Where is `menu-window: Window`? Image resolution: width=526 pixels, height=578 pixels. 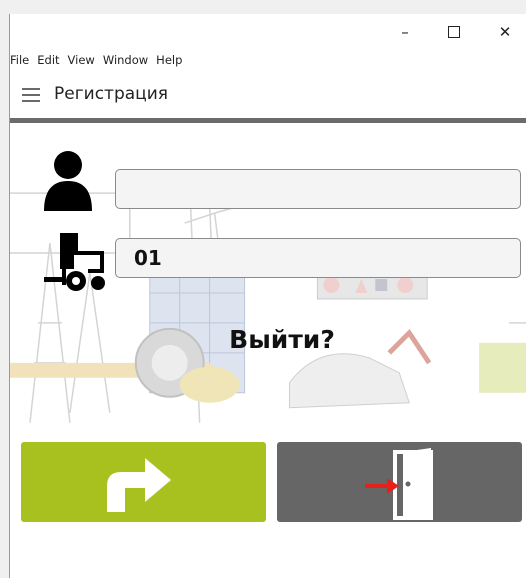
menu-window: Window is located at coordinates (125, 60).